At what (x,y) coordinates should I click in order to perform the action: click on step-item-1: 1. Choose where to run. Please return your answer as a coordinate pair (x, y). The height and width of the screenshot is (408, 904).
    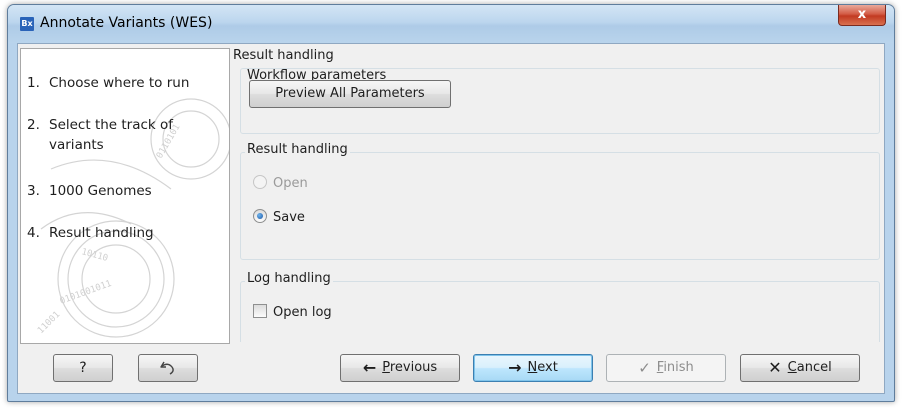
    Looking at the image, I should click on (127, 83).